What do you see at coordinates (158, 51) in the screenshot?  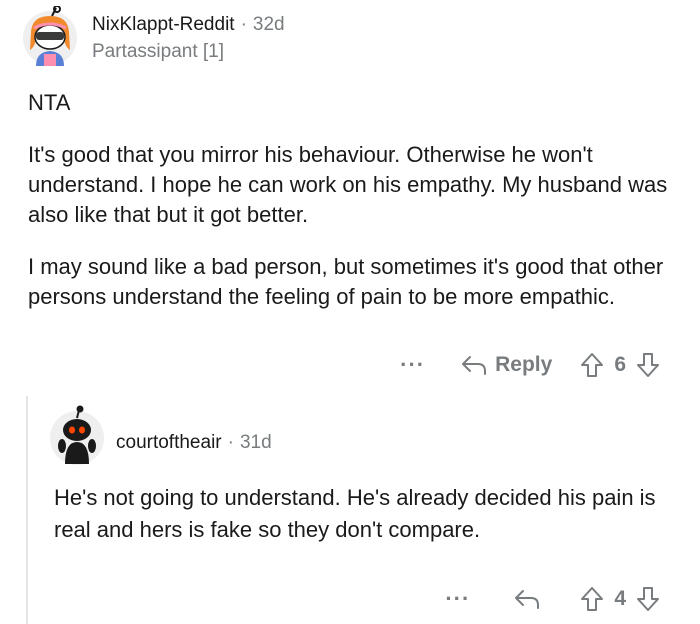 I see `user-flair: Partassipant [1]` at bounding box center [158, 51].